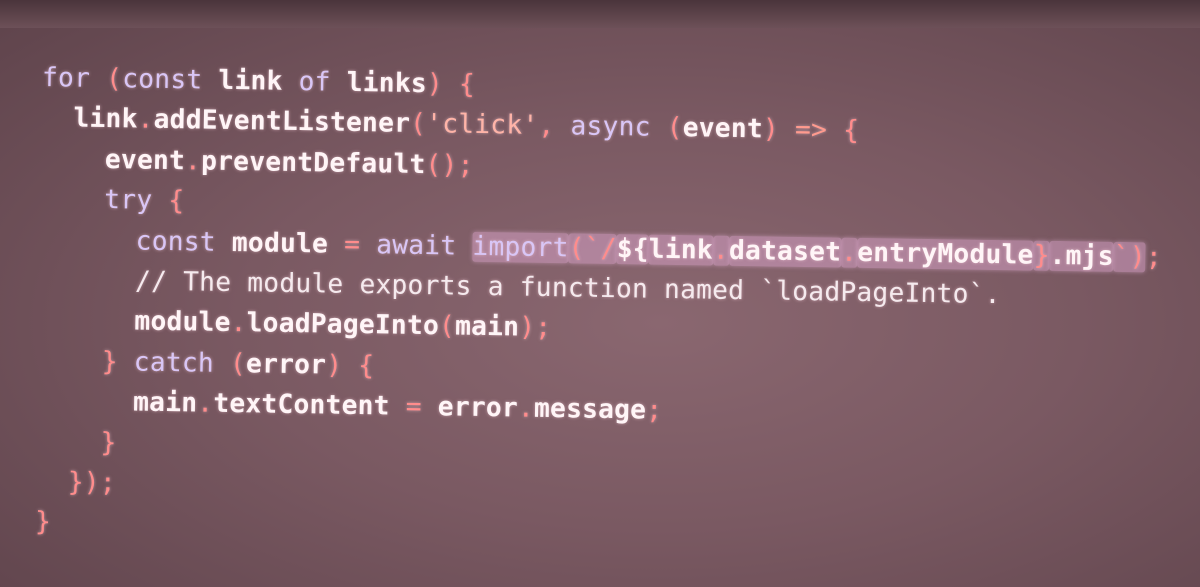 The width and height of the screenshot is (1200, 587). I want to click on code-token: `), so click(1130, 256).